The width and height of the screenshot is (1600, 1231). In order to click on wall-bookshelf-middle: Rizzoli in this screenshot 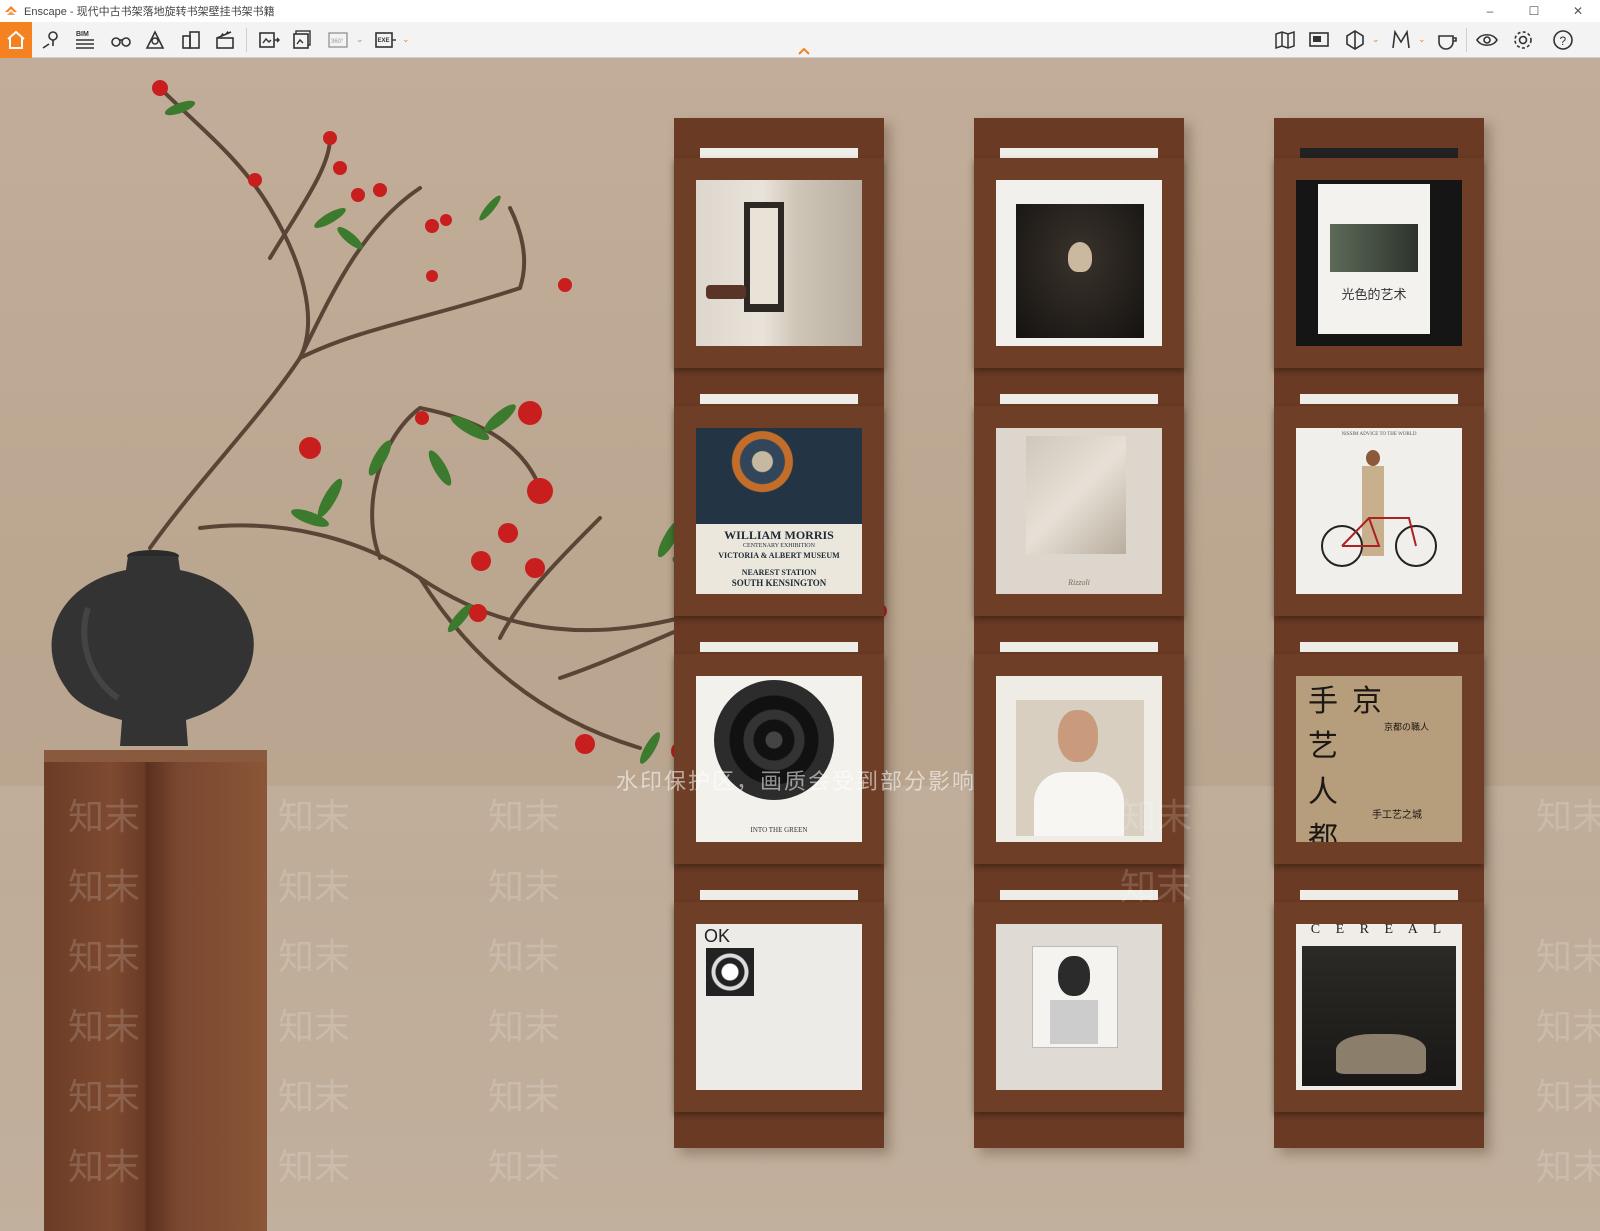, I will do `click(1079, 633)`.